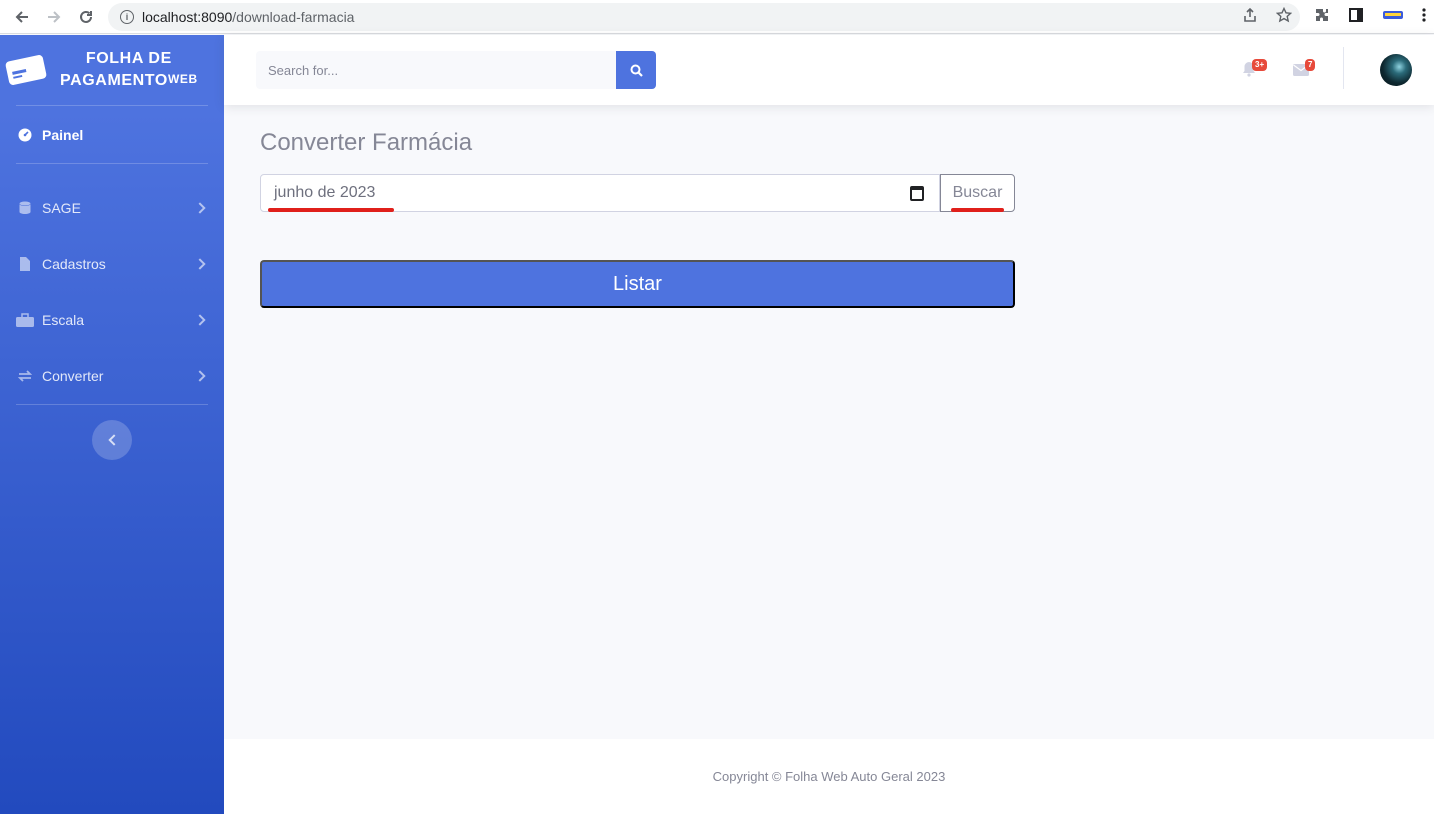 The width and height of the screenshot is (1434, 814). I want to click on sidebar-brand: FOLHA DE PAGAMENTOWEB, so click(112, 70).